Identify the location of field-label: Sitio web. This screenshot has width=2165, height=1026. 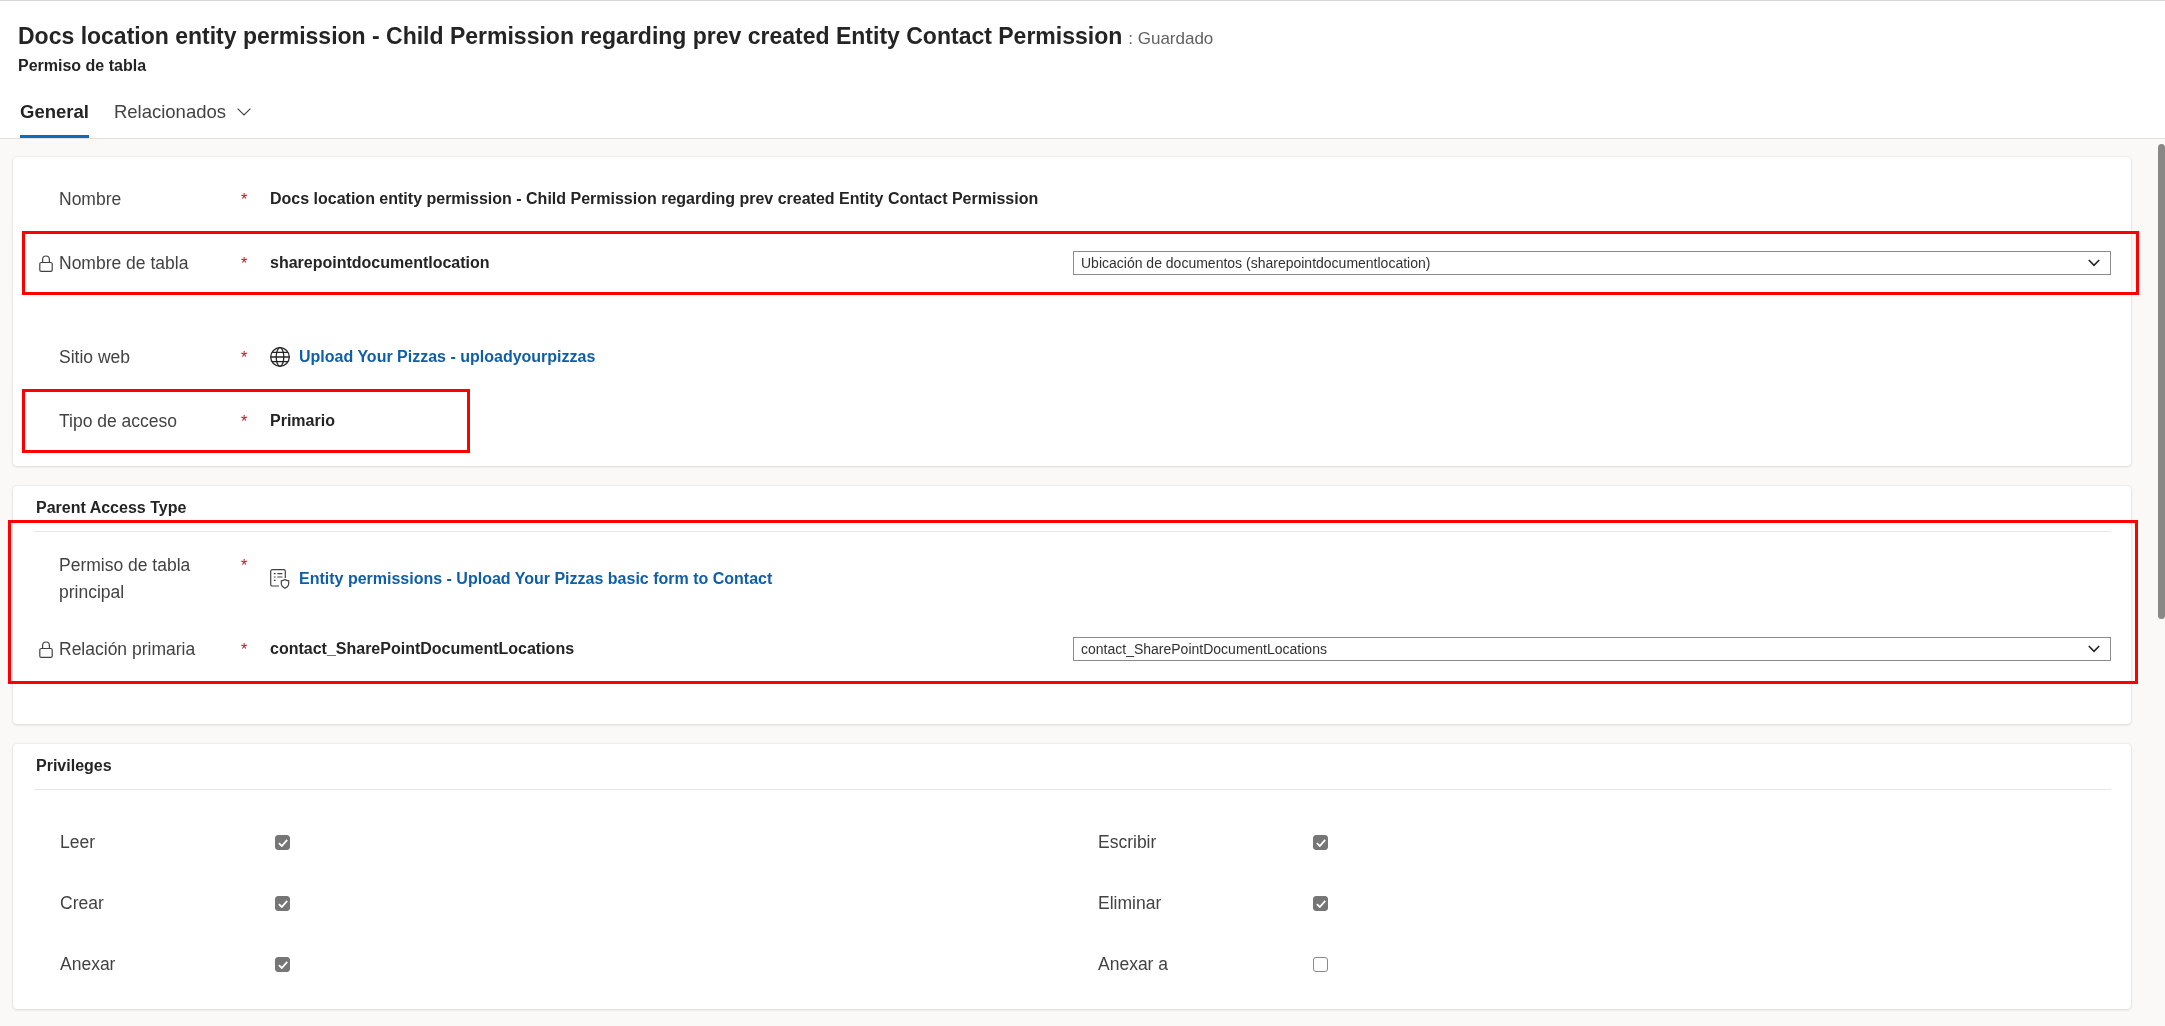
(94, 356).